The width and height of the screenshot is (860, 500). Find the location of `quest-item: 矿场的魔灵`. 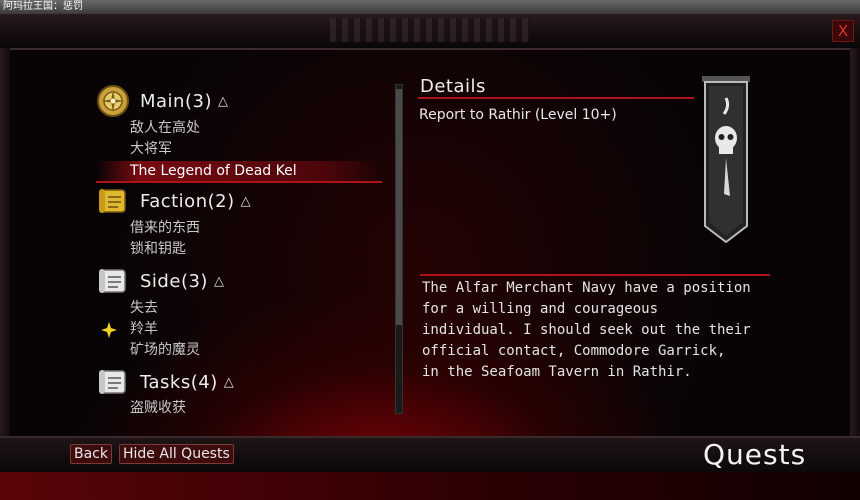

quest-item: 矿场的魔灵 is located at coordinates (165, 350).